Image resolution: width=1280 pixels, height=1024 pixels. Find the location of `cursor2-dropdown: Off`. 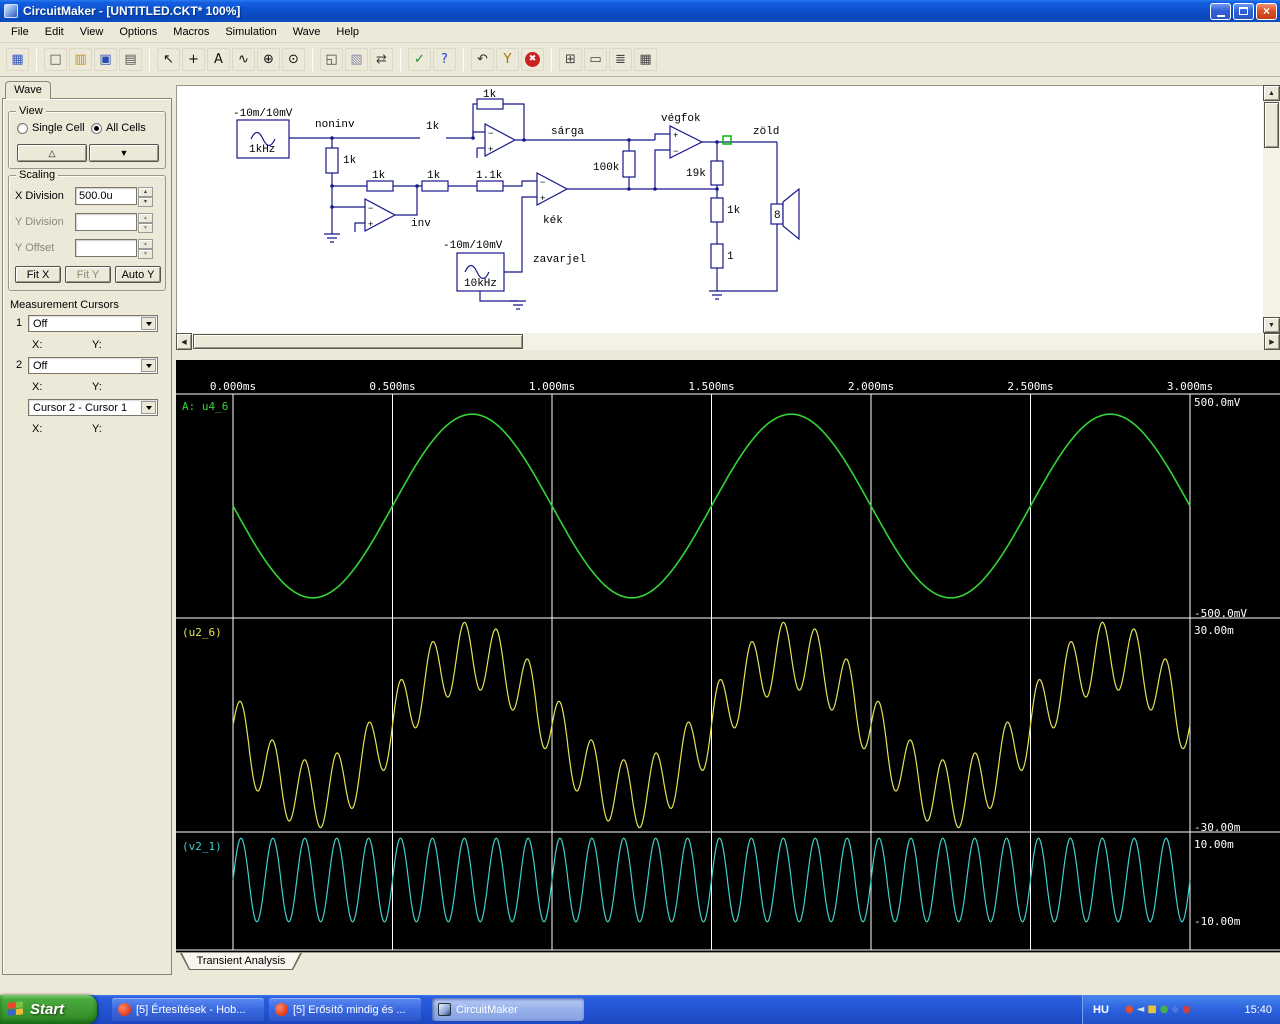

cursor2-dropdown: Off is located at coordinates (93, 365).